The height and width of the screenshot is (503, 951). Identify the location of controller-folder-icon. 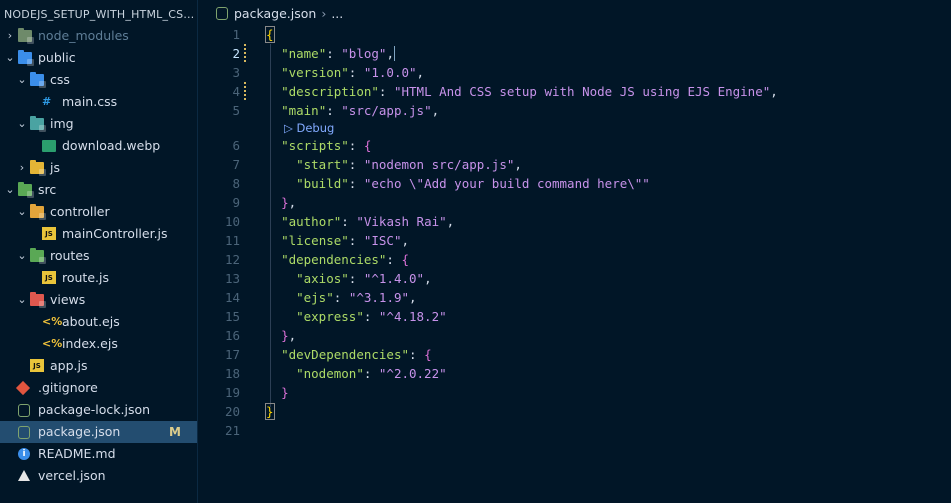
(38, 212).